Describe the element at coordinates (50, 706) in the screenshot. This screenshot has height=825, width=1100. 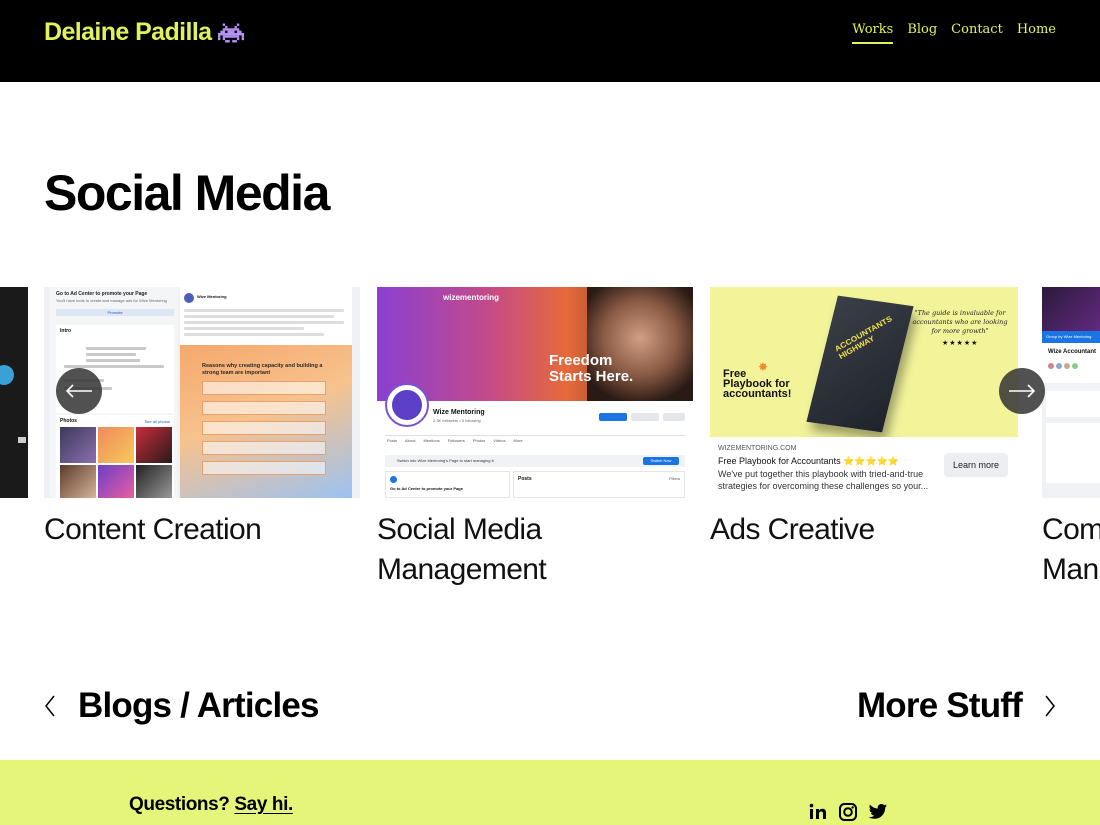
I see `chevron-left-icon` at that location.